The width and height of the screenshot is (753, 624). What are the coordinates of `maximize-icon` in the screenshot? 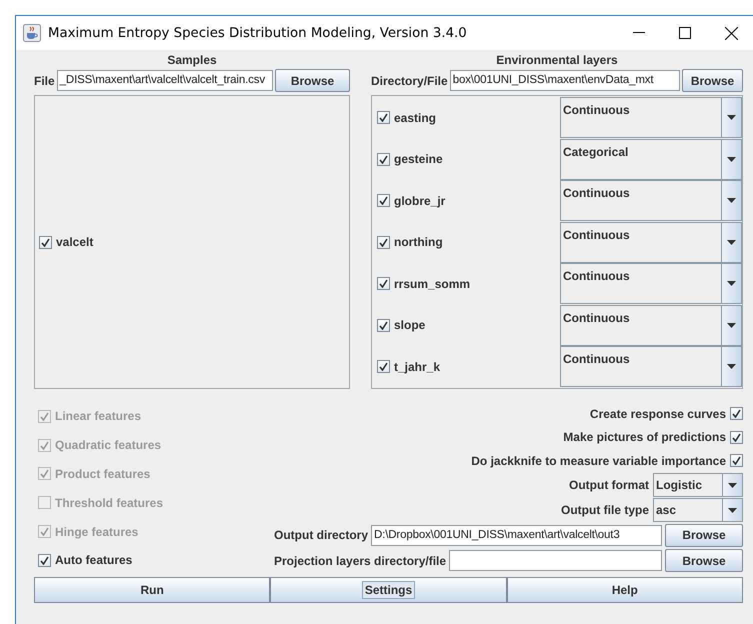 It's located at (685, 33).